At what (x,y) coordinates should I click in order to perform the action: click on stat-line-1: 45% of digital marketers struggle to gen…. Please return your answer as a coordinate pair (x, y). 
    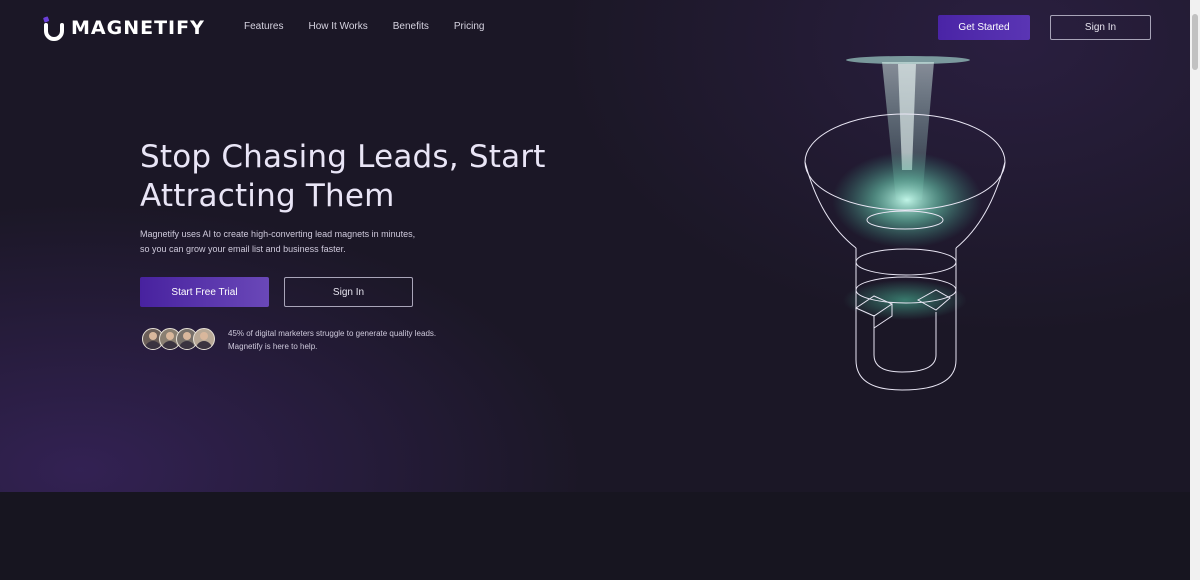
    Looking at the image, I should click on (332, 333).